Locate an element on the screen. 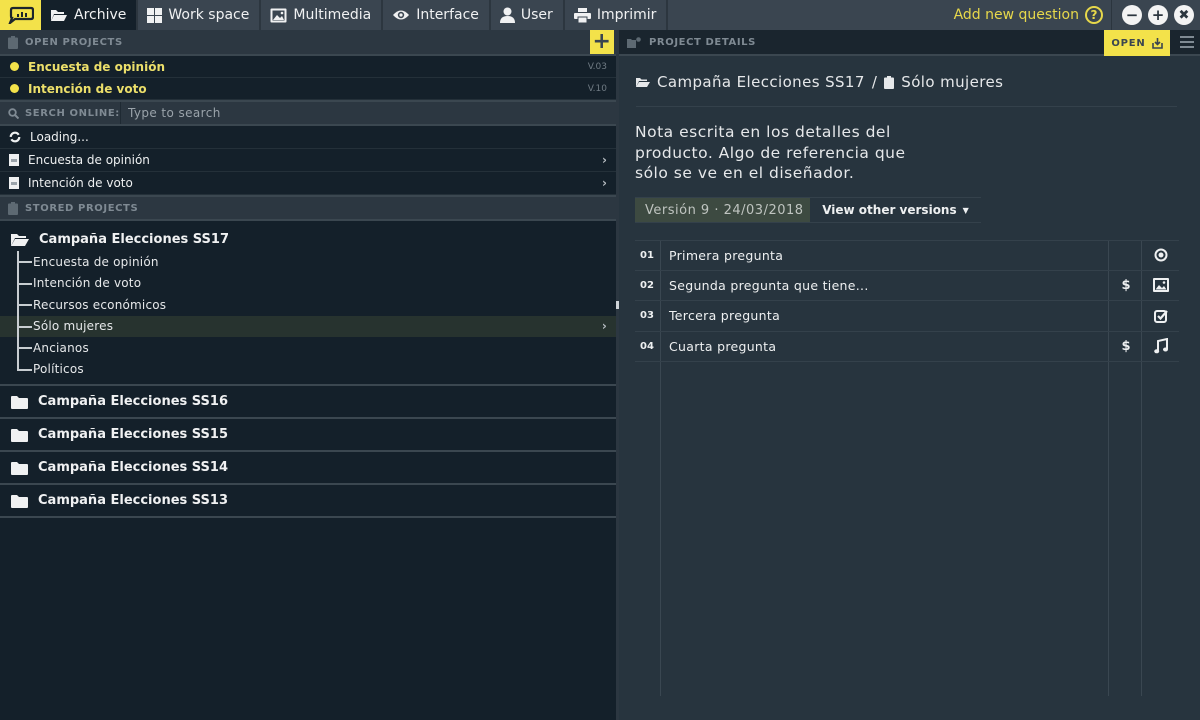  tab-label: User is located at coordinates (536, 15).